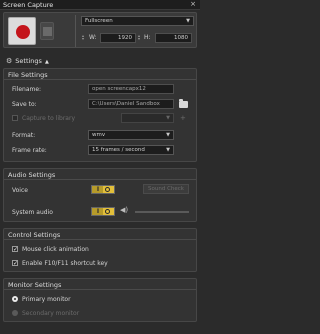 Image resolution: width=320 pixels, height=334 pixels. I want to click on filename-label: Filename:, so click(27, 89).